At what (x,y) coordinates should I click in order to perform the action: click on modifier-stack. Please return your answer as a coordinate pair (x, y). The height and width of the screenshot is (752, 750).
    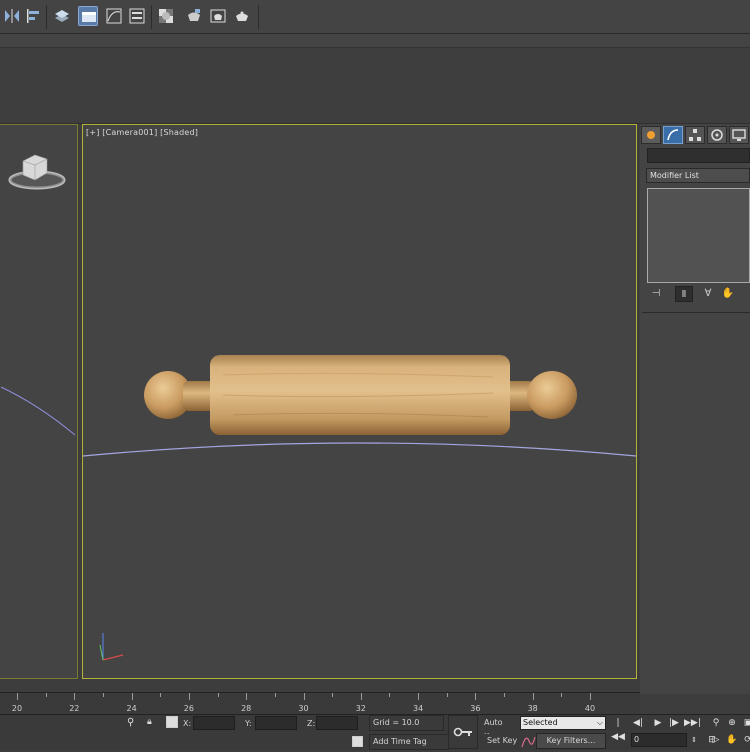
    Looking at the image, I should click on (698, 235).